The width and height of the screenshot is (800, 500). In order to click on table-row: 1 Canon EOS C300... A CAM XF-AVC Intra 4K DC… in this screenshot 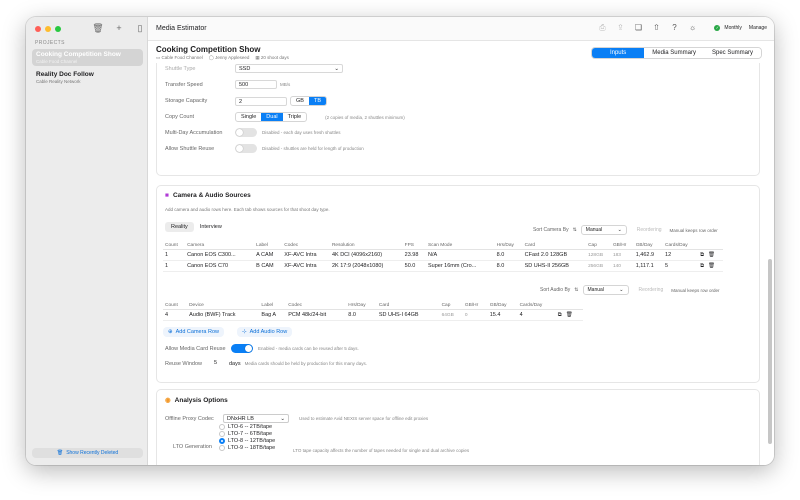, I will do `click(443, 255)`.